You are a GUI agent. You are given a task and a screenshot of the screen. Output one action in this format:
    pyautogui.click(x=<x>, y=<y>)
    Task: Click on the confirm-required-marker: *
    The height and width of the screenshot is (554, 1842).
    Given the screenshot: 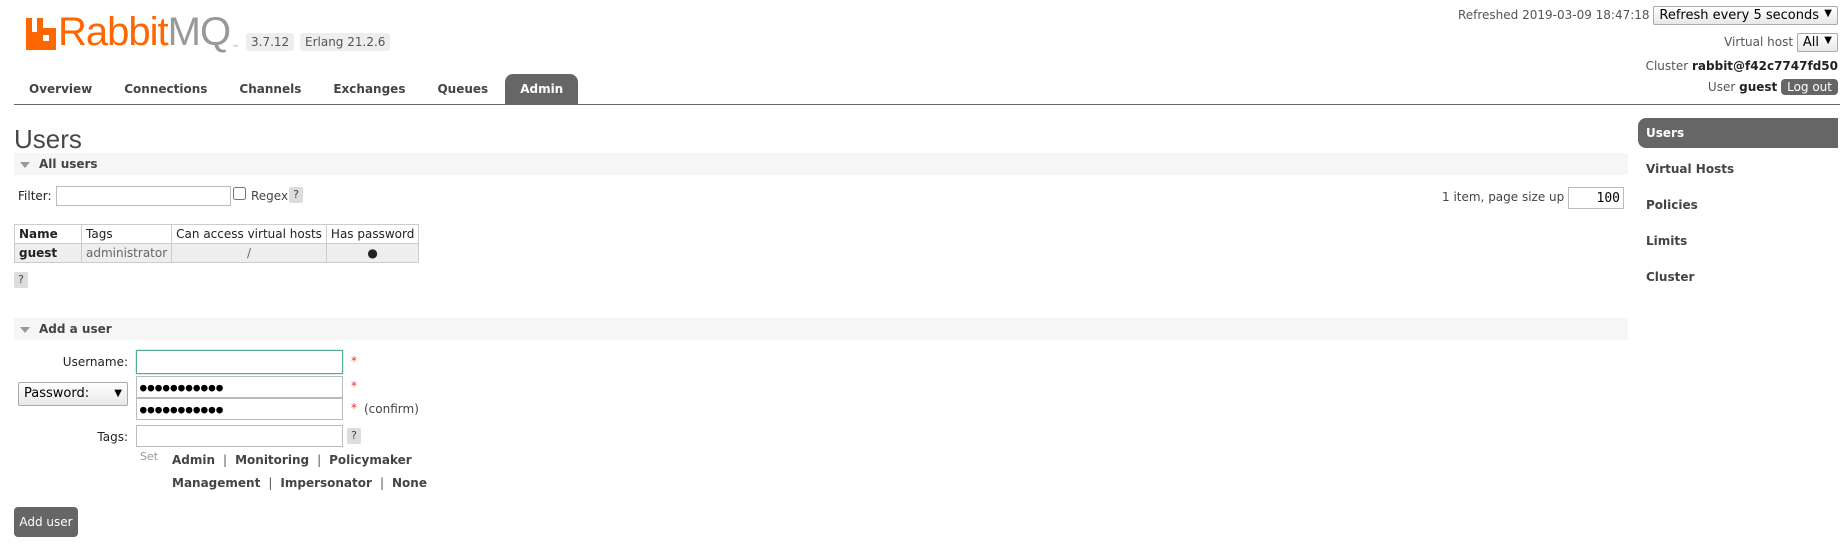 What is the action you would take?
    pyautogui.click(x=354, y=408)
    